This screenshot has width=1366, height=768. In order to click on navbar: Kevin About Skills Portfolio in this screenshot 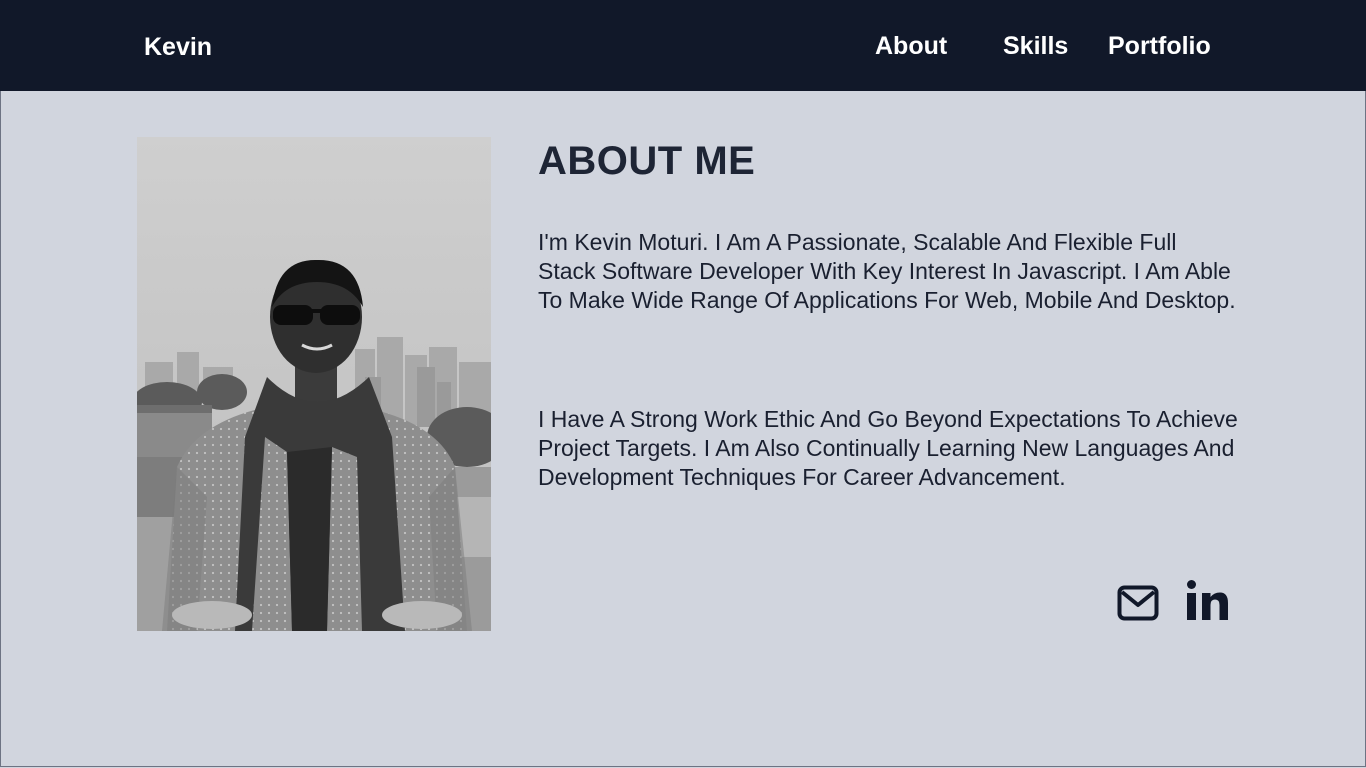, I will do `click(683, 45)`.